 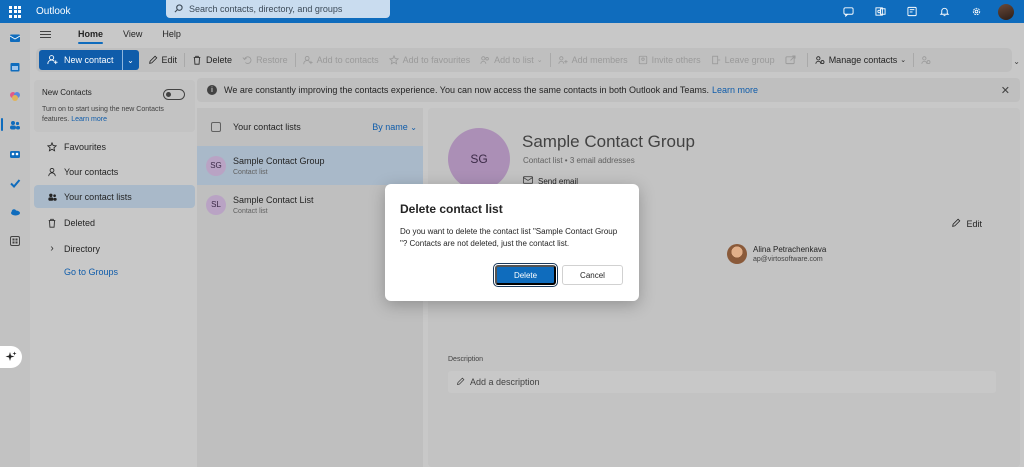 I want to click on leave-group-button: Leave group, so click(x=743, y=60).